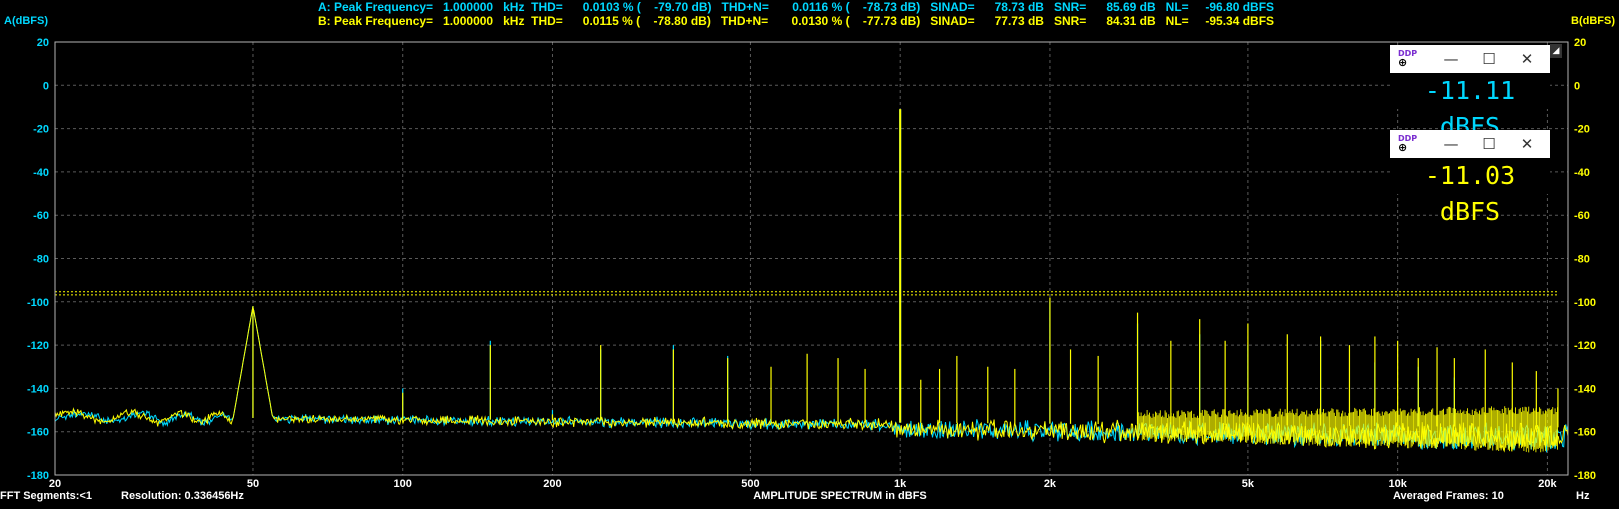 The width and height of the screenshot is (1619, 509). Describe the element at coordinates (46, 86) in the screenshot. I see `y-tick-label-left: 0` at that location.